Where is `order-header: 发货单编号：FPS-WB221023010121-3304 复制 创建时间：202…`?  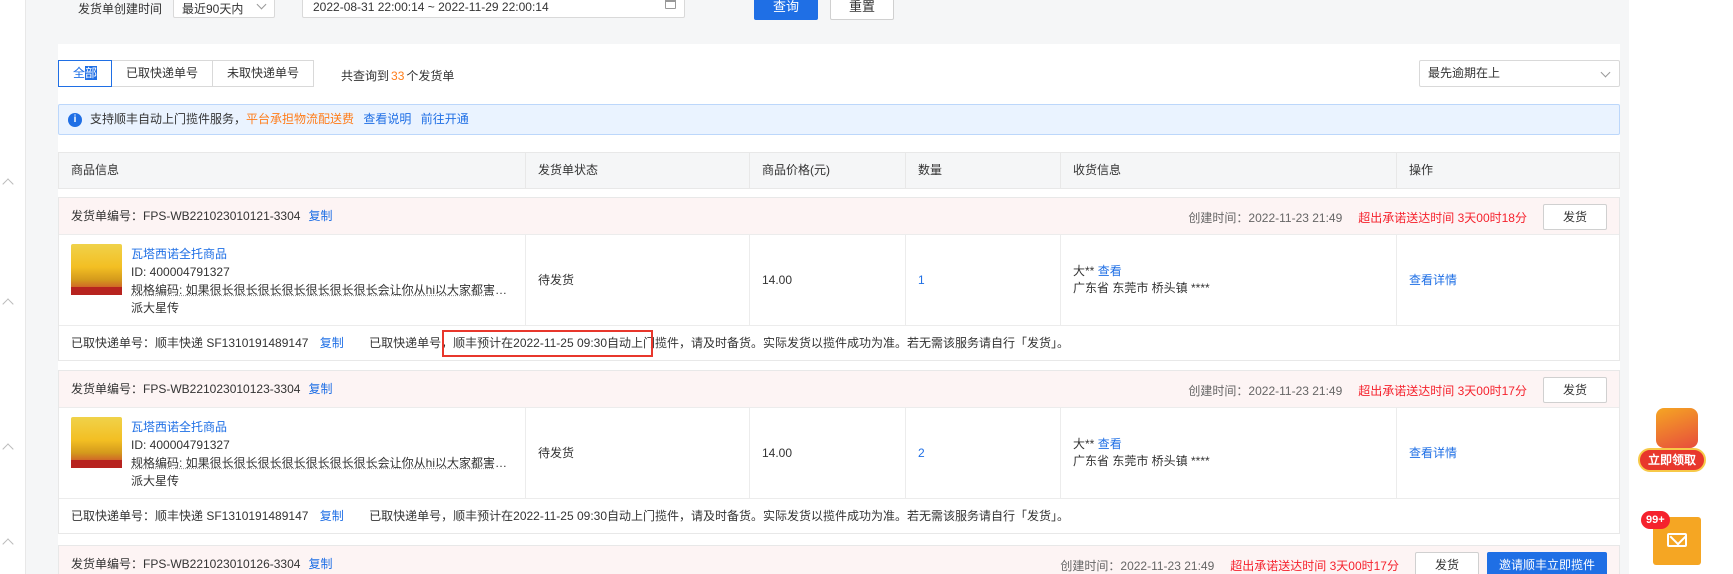 order-header: 发货单编号：FPS-WB221023010121-3304 复制 创建时间：202… is located at coordinates (839, 216).